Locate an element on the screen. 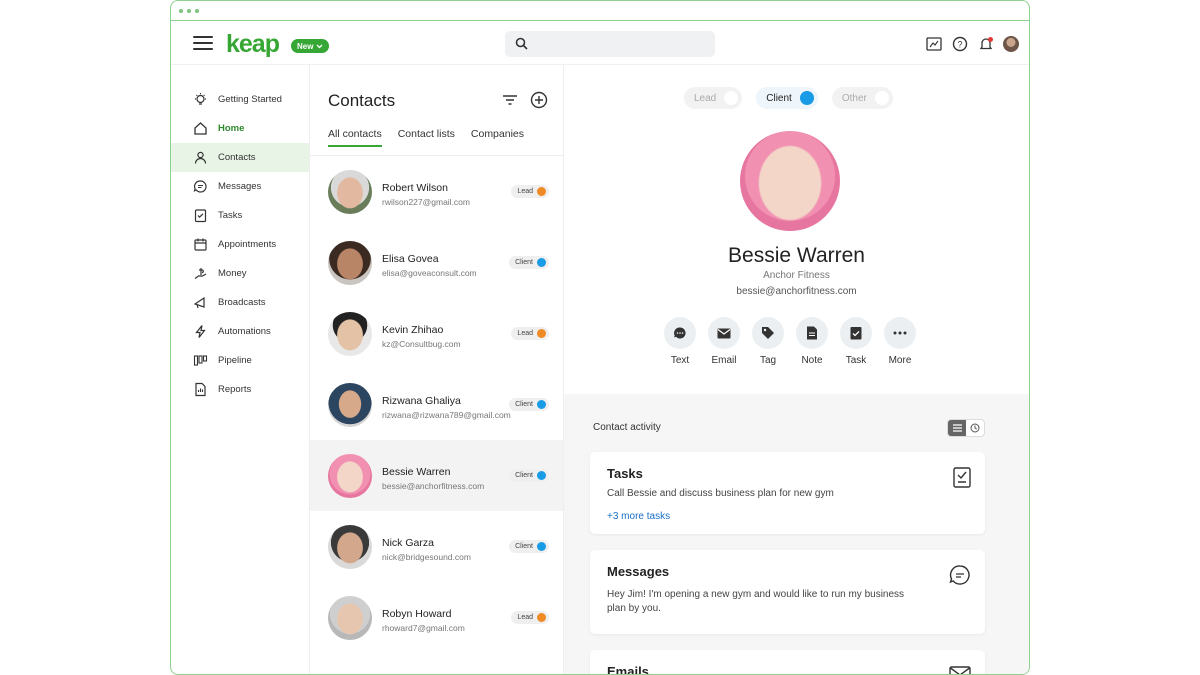 Image resolution: width=1200 pixels, height=675 pixels. help-icon: ? is located at coordinates (960, 44).